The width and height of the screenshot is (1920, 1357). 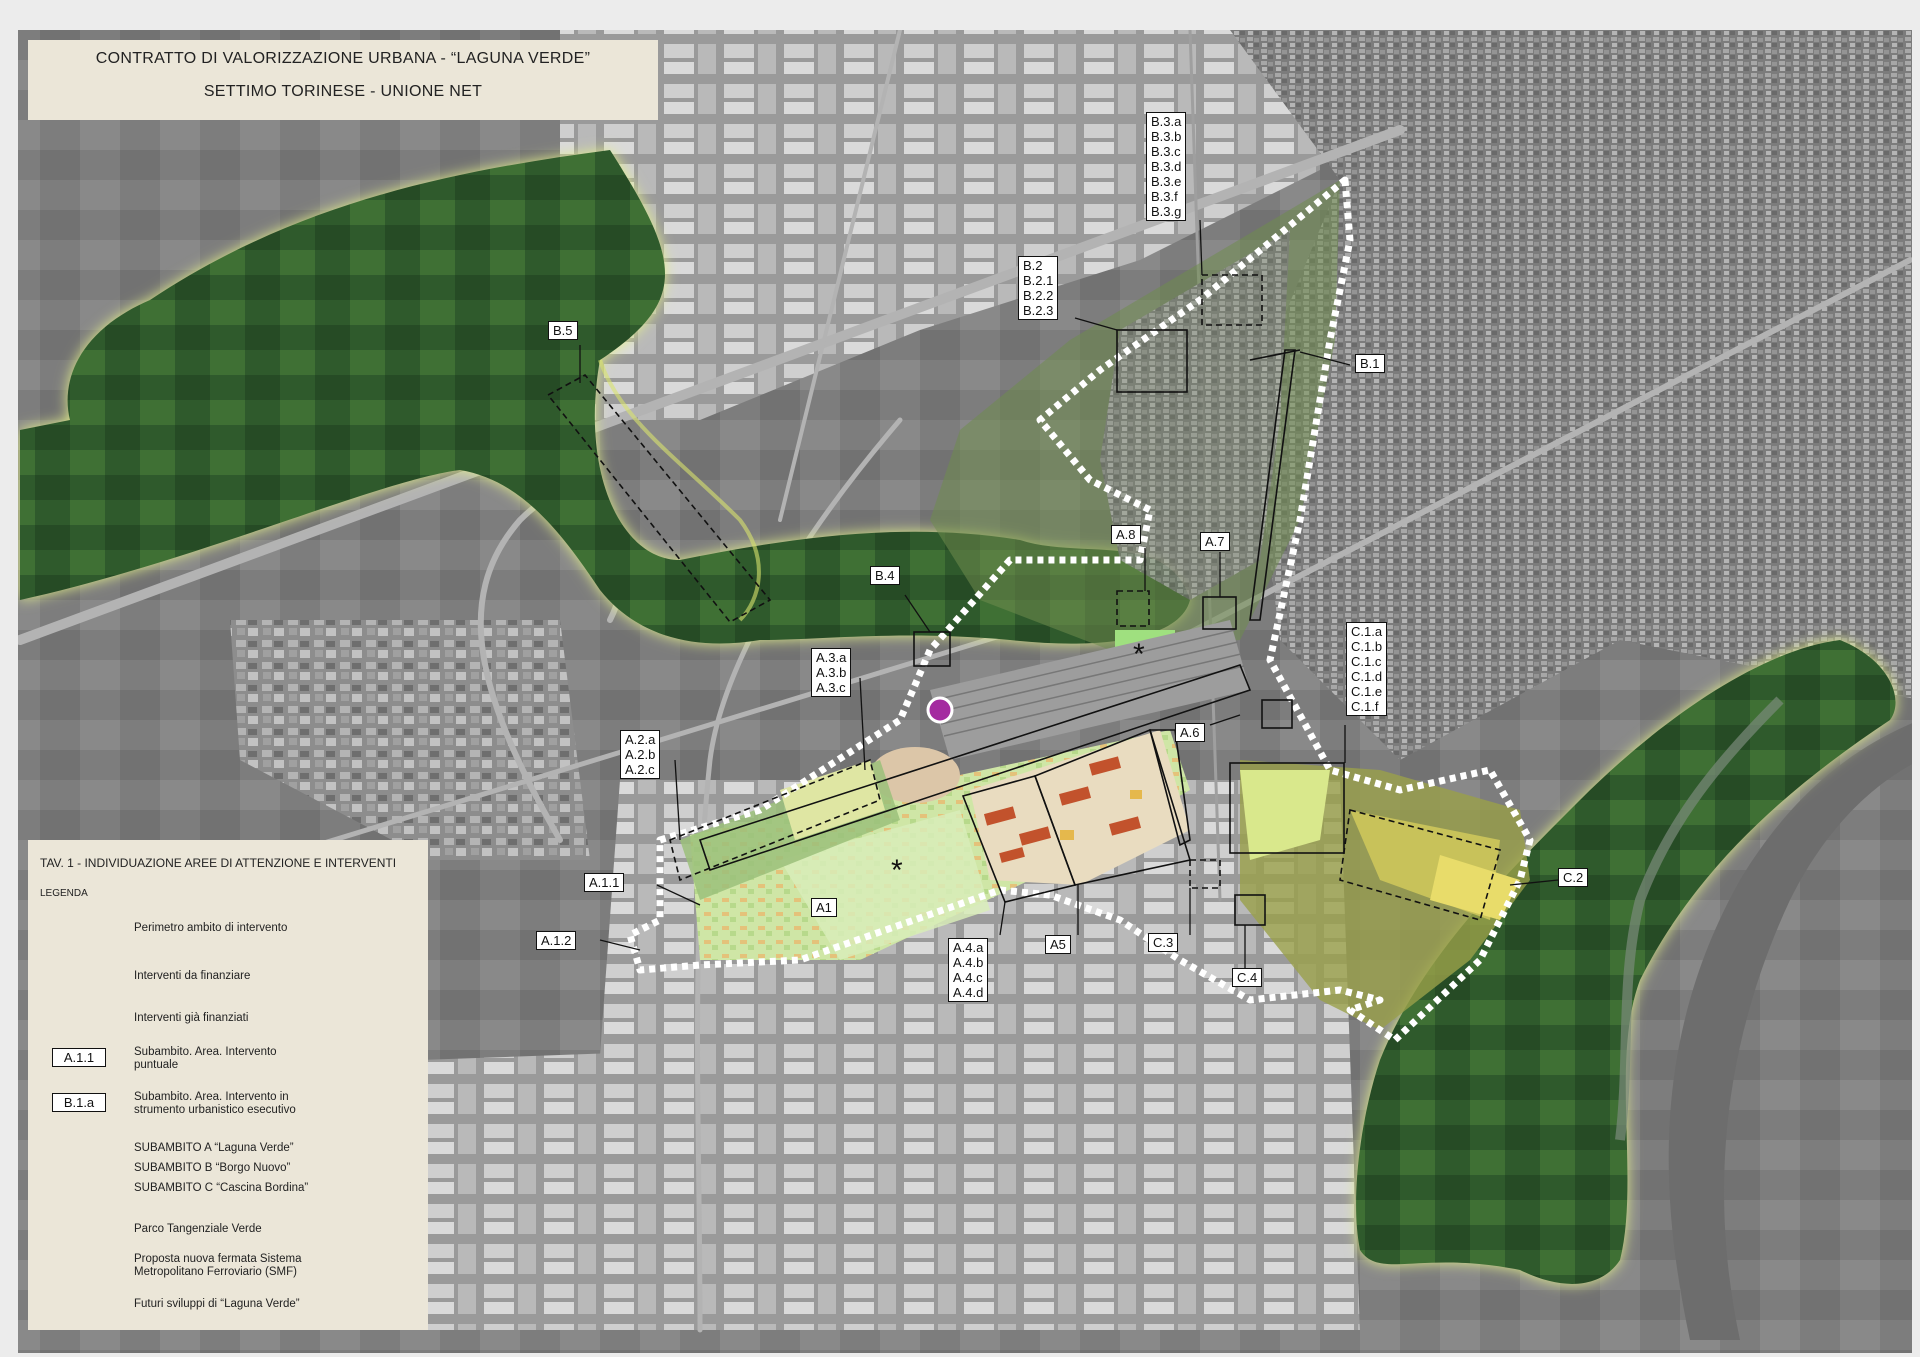 I want to click on label-a11: A.1.1, so click(x=604, y=882).